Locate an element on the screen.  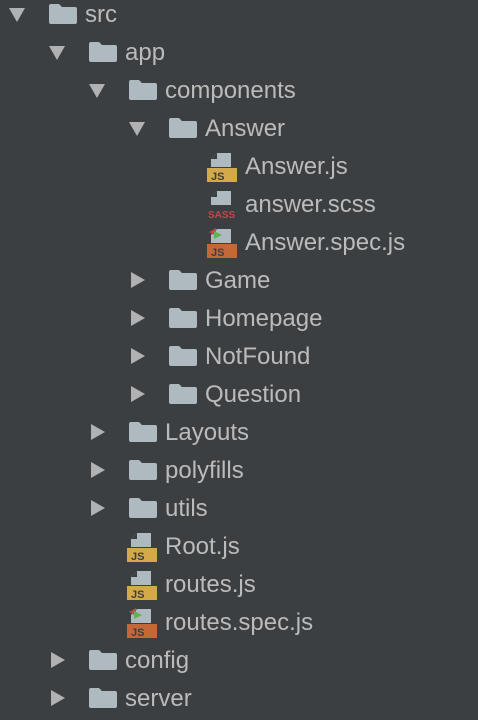
tree-node-answer-scss: SASS answer.scss is located at coordinates (239, 205).